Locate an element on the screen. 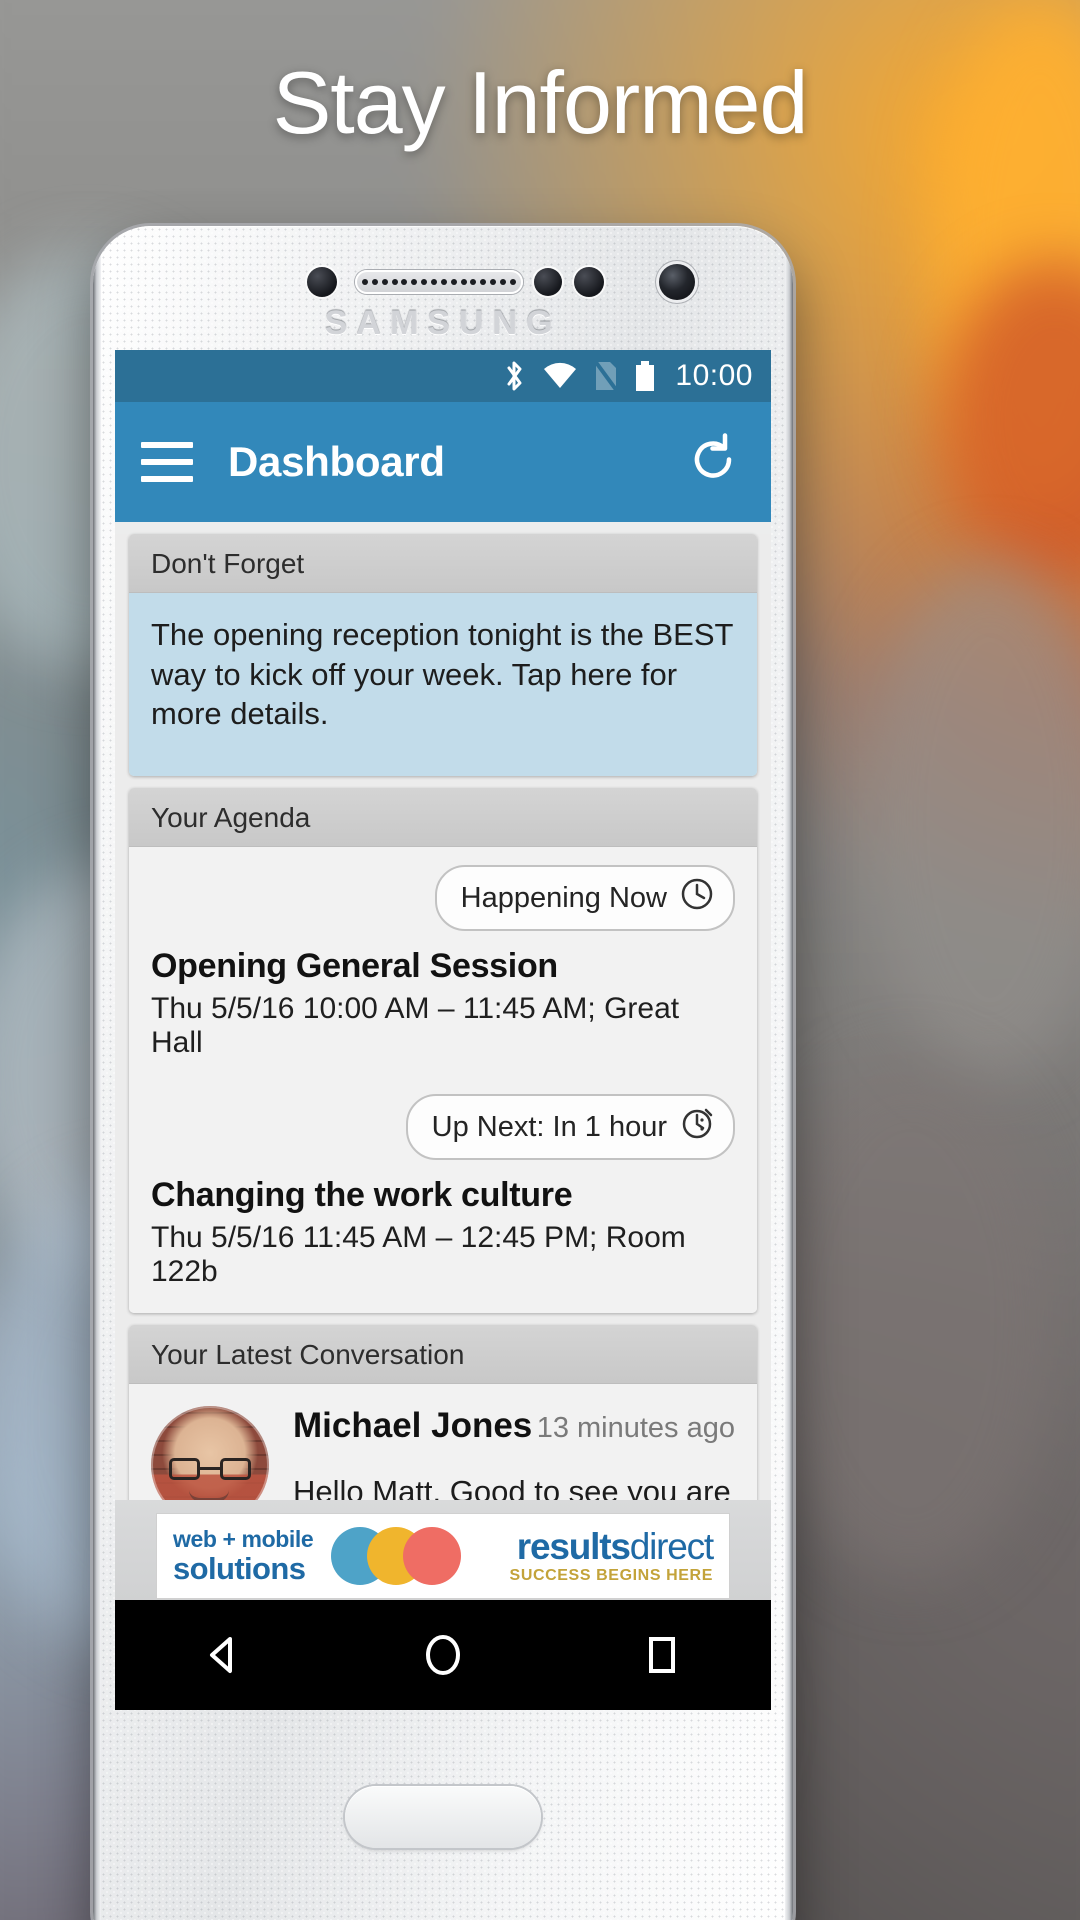 Image resolution: width=1080 pixels, height=1920 pixels. background-blob is located at coordinates (910, 1320).